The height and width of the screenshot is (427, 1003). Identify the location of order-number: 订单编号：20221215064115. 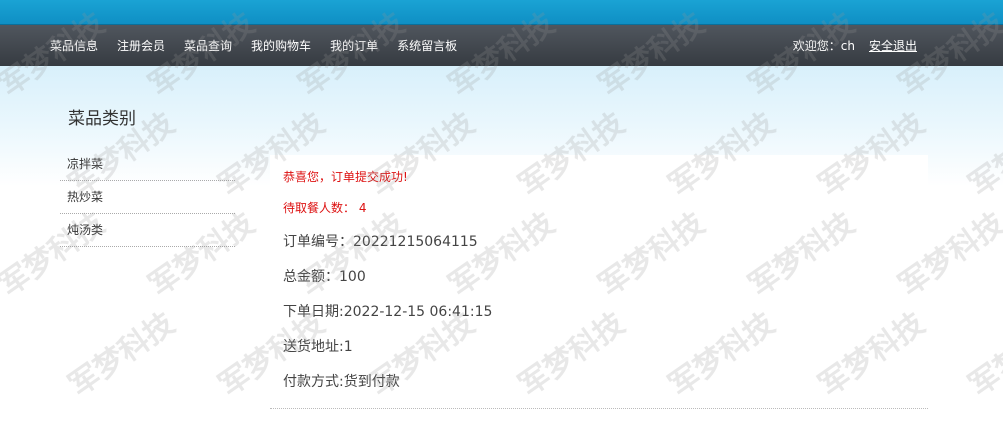
(380, 242).